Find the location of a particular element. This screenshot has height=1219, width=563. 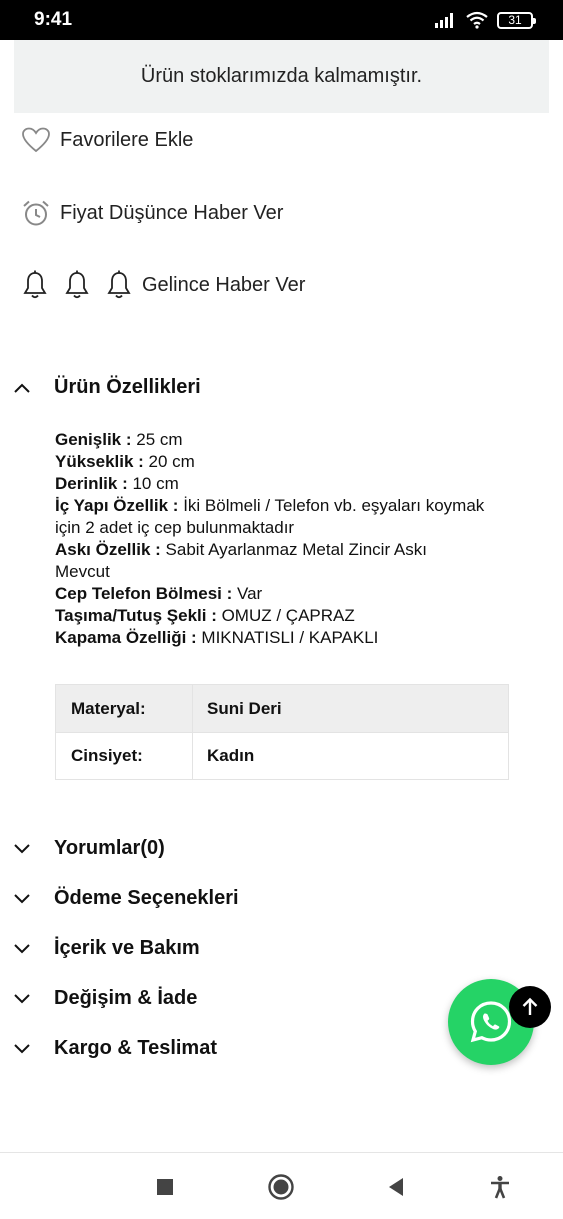

chevron-up-icon is located at coordinates (34, 388).